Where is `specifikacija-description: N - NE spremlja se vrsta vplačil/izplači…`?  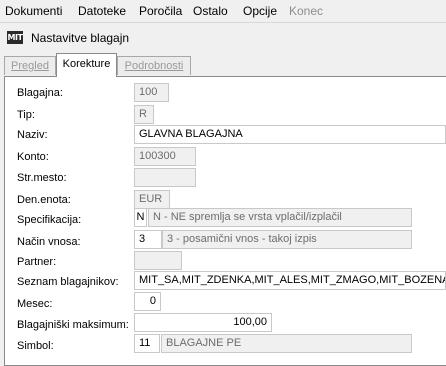
specifikacija-description: N - NE spremlja se vrsta vplačil/izplači… is located at coordinates (280, 217).